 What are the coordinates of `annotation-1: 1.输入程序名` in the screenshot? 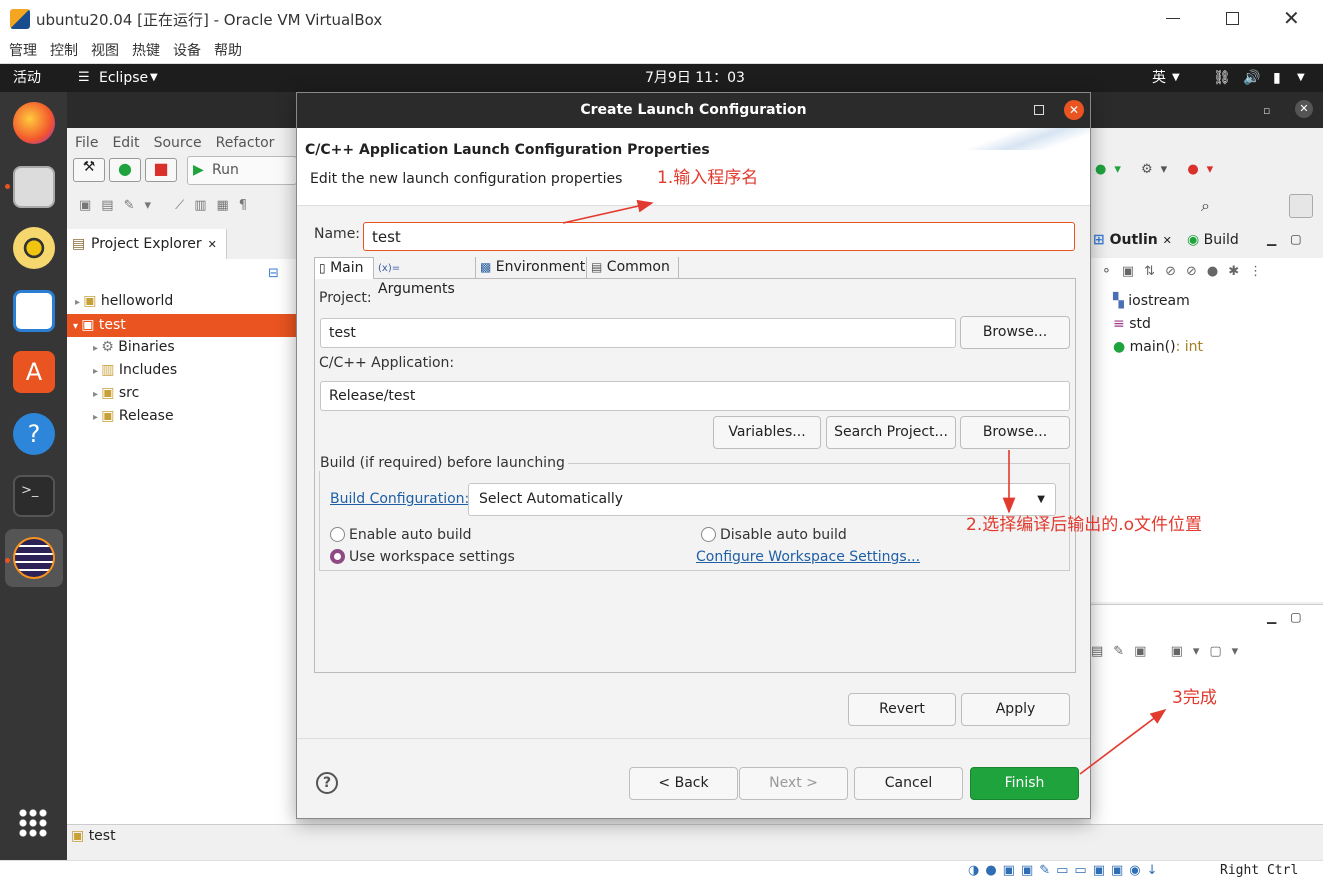 It's located at (708, 178).